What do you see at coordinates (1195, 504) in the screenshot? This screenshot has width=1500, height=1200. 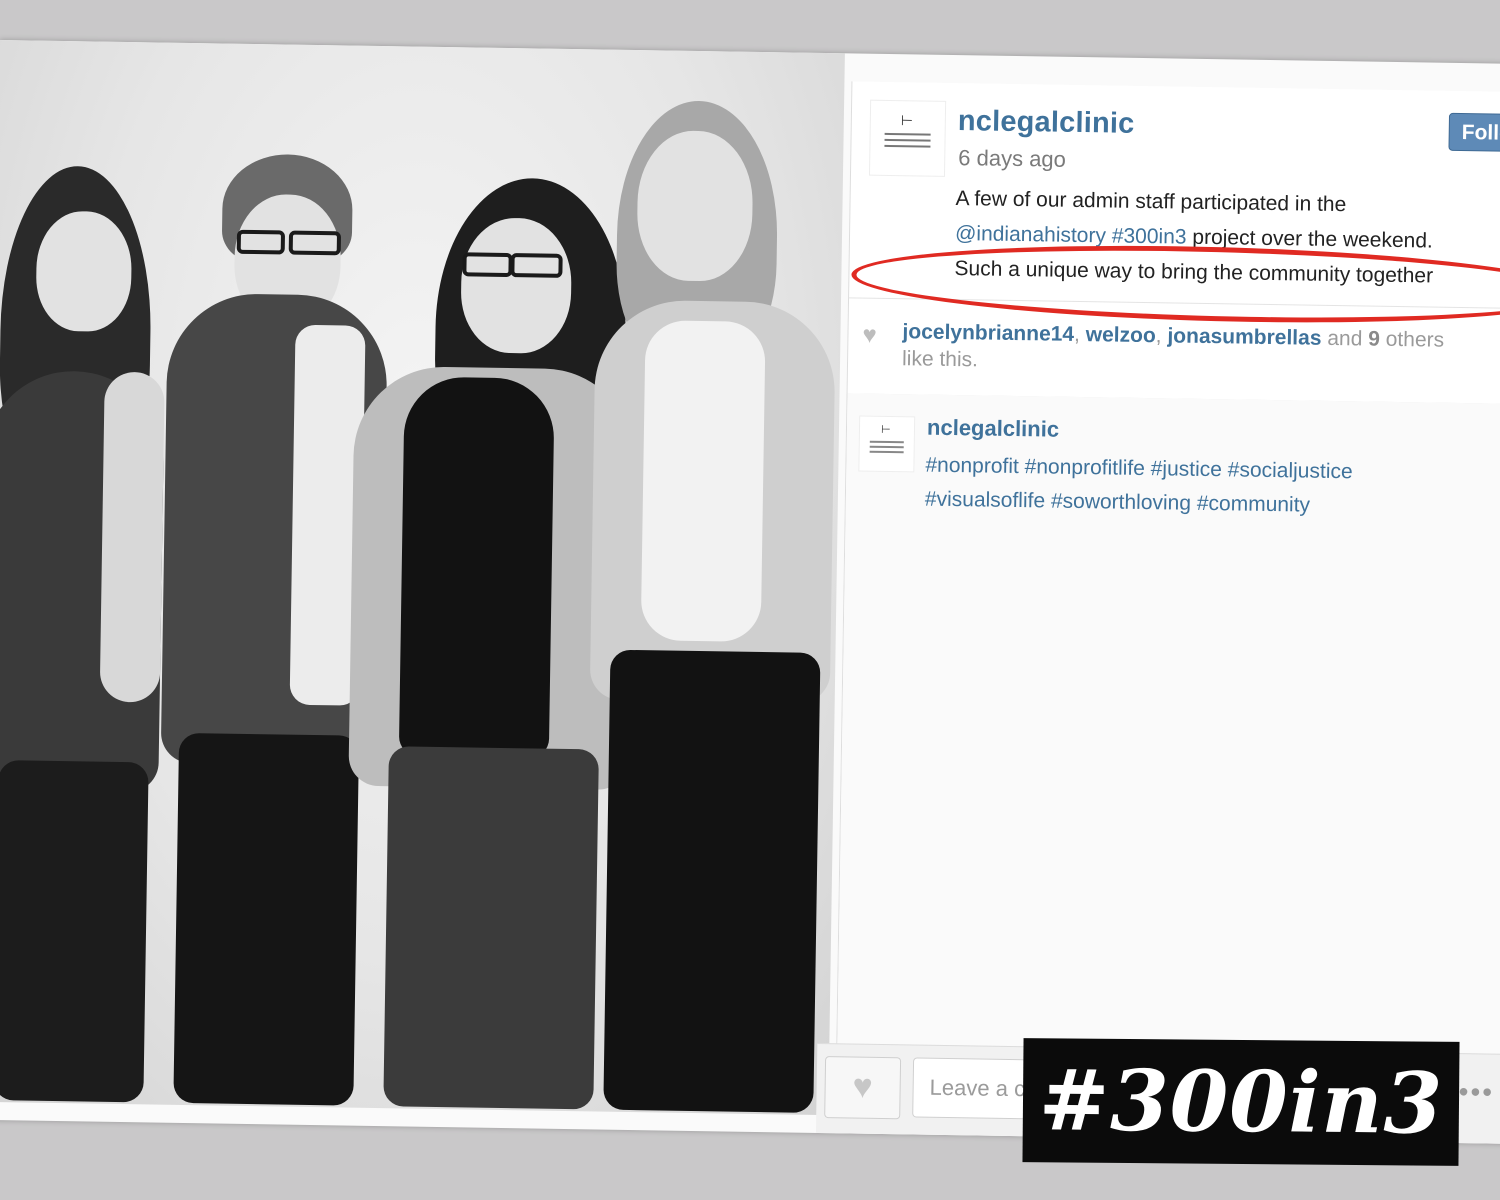 I see `hashtags-line-2: #visualsoflife #soworthloving #community` at bounding box center [1195, 504].